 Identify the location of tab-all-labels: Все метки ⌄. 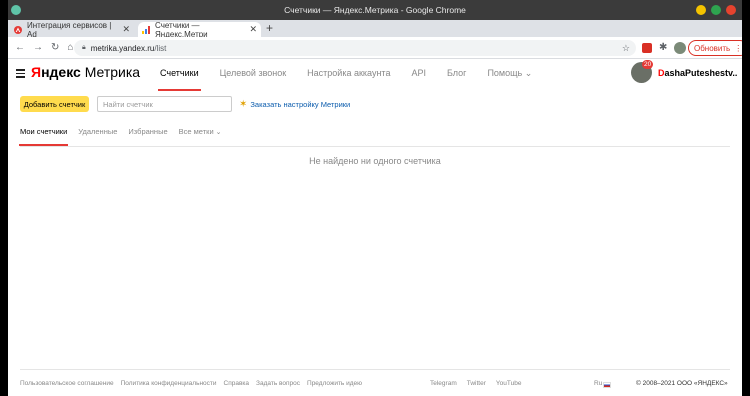
(200, 136).